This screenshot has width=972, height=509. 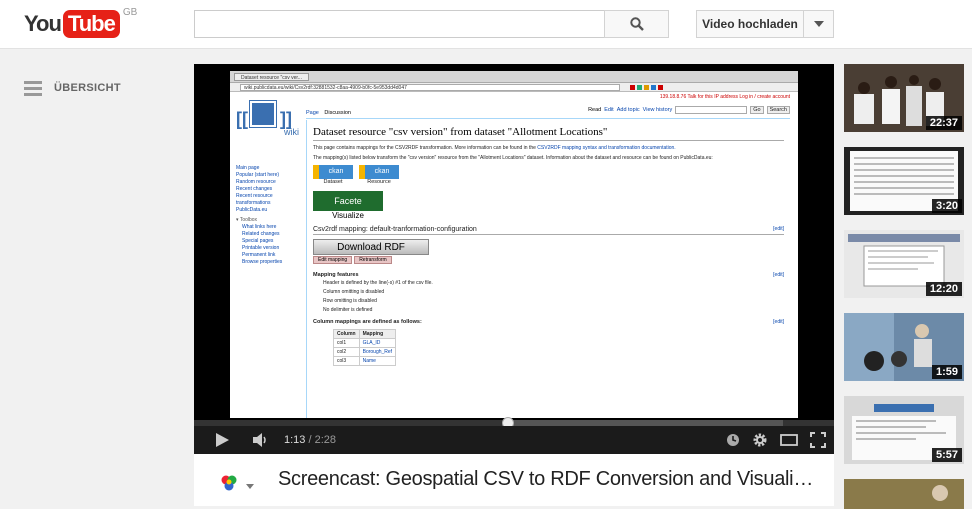 What do you see at coordinates (373, 260) in the screenshot?
I see `recorded-retransform-button: Retransform` at bounding box center [373, 260].